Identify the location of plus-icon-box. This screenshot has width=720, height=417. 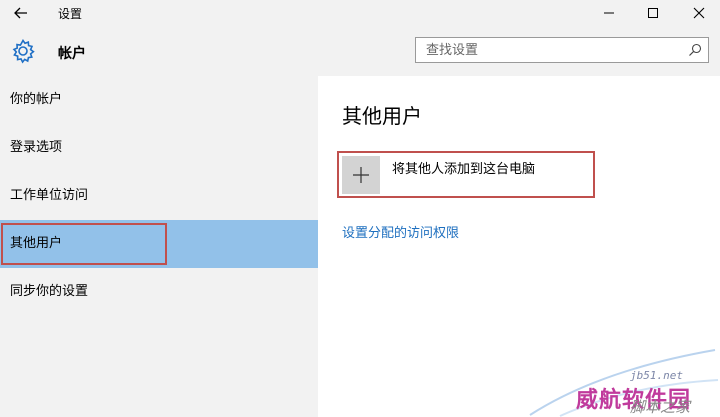
(361, 175).